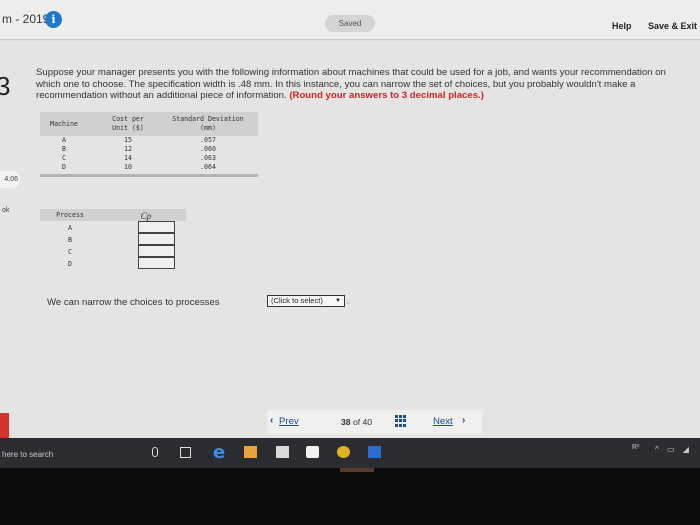  What do you see at coordinates (133, 302) in the screenshot?
I see `narrow-choices-text: We can narrow the choices to processes` at bounding box center [133, 302].